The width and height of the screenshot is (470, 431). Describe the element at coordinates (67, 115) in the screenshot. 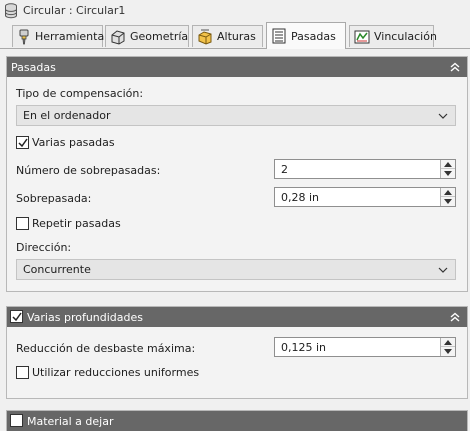

I see `compensation-type-value: En el ordenador` at that location.